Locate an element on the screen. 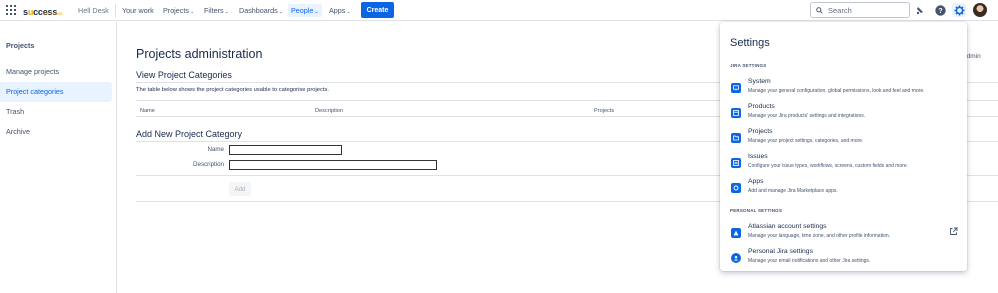 The width and height of the screenshot is (998, 293). logo-subtext: SOFTWARE is located at coordinates (53, 14).